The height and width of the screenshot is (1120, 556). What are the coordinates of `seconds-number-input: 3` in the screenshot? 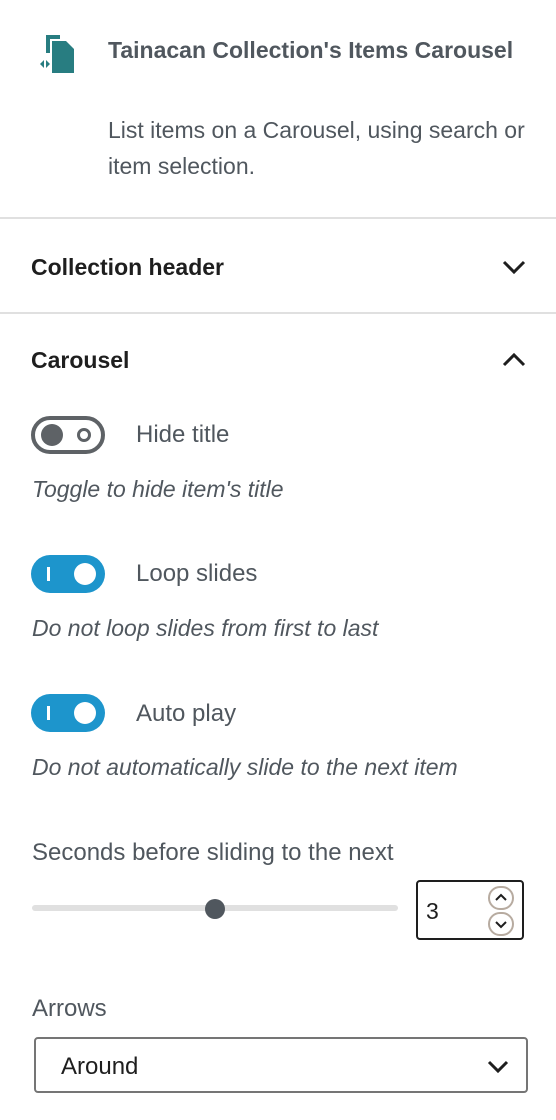 It's located at (470, 910).